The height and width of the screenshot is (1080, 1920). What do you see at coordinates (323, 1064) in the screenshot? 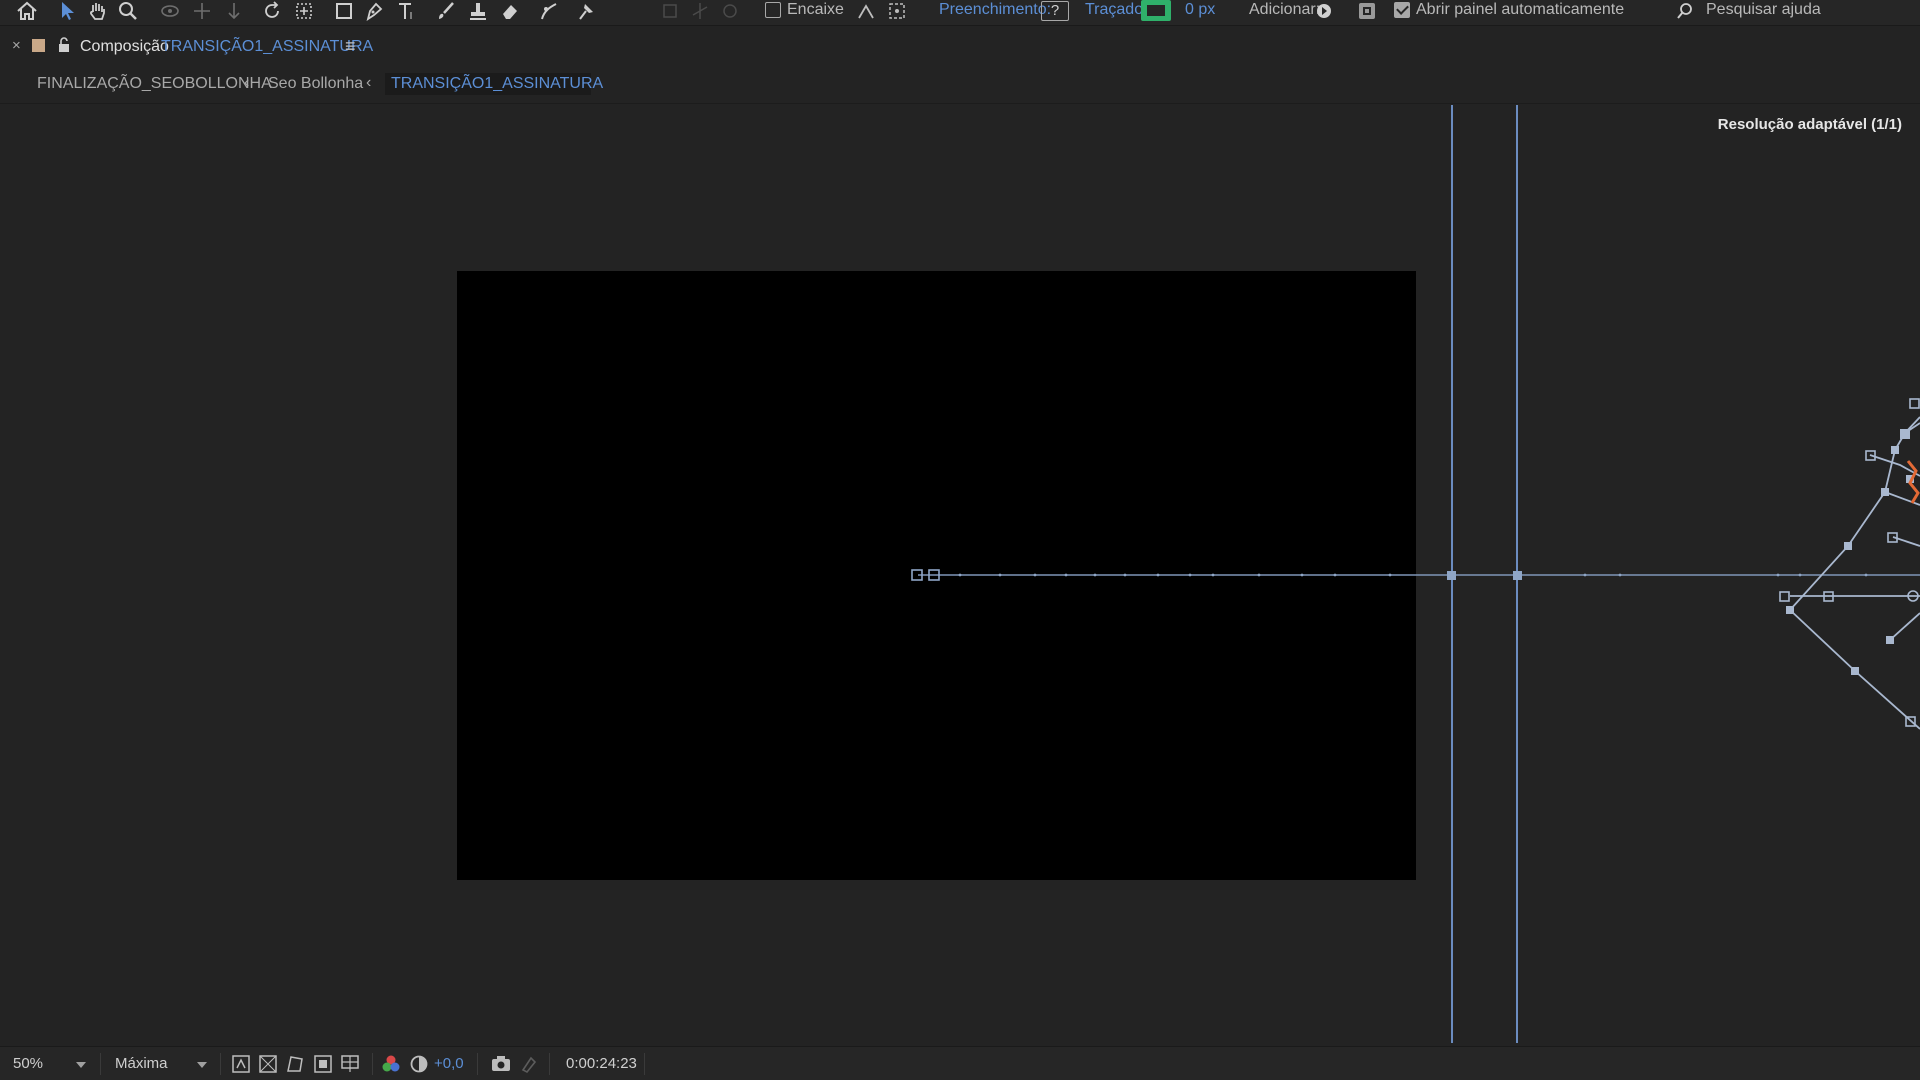
I see `region-of-interest-icon` at bounding box center [323, 1064].